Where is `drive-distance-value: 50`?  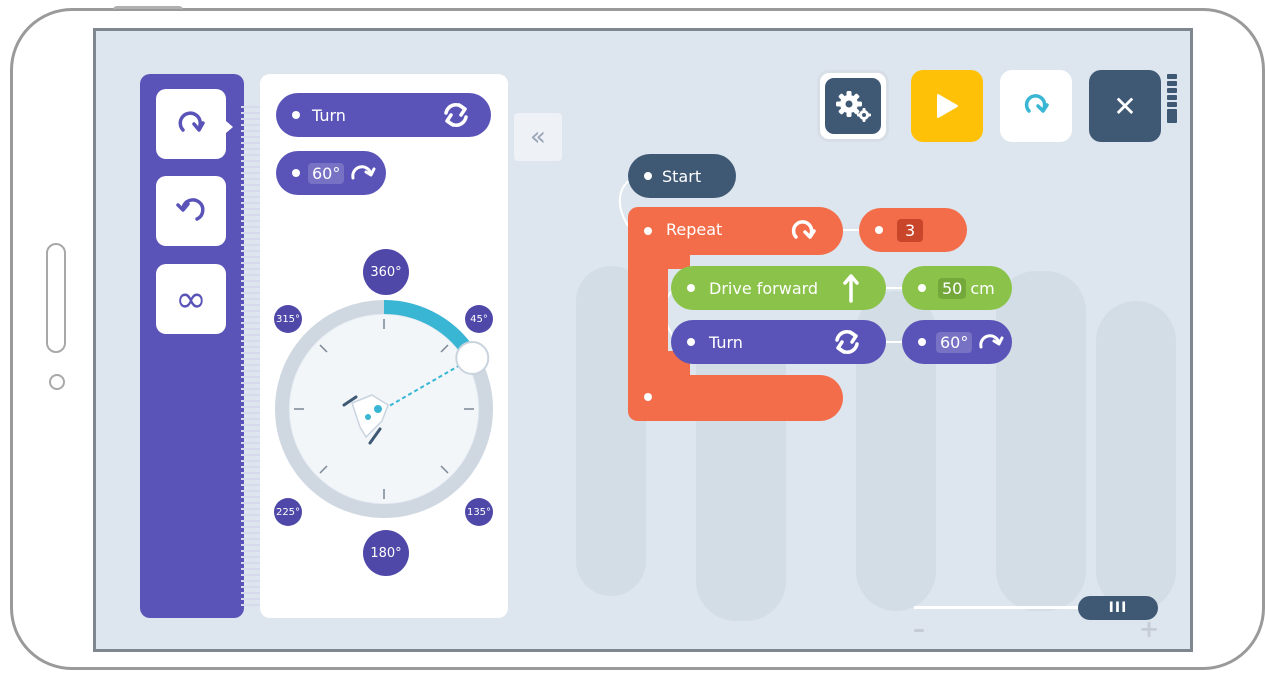
drive-distance-value: 50 is located at coordinates (952, 288).